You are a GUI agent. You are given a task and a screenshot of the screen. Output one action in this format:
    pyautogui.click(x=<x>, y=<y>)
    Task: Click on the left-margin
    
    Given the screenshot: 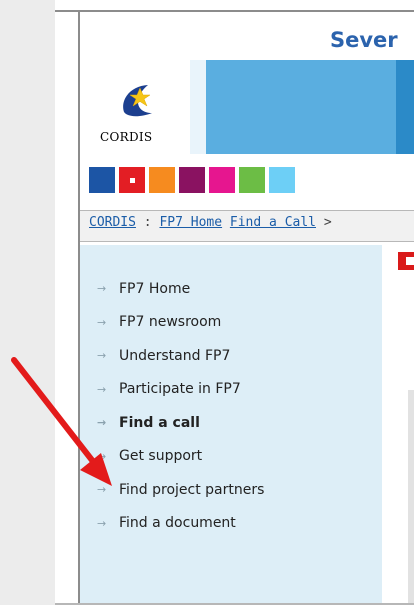 What is the action you would take?
    pyautogui.click(x=27, y=302)
    